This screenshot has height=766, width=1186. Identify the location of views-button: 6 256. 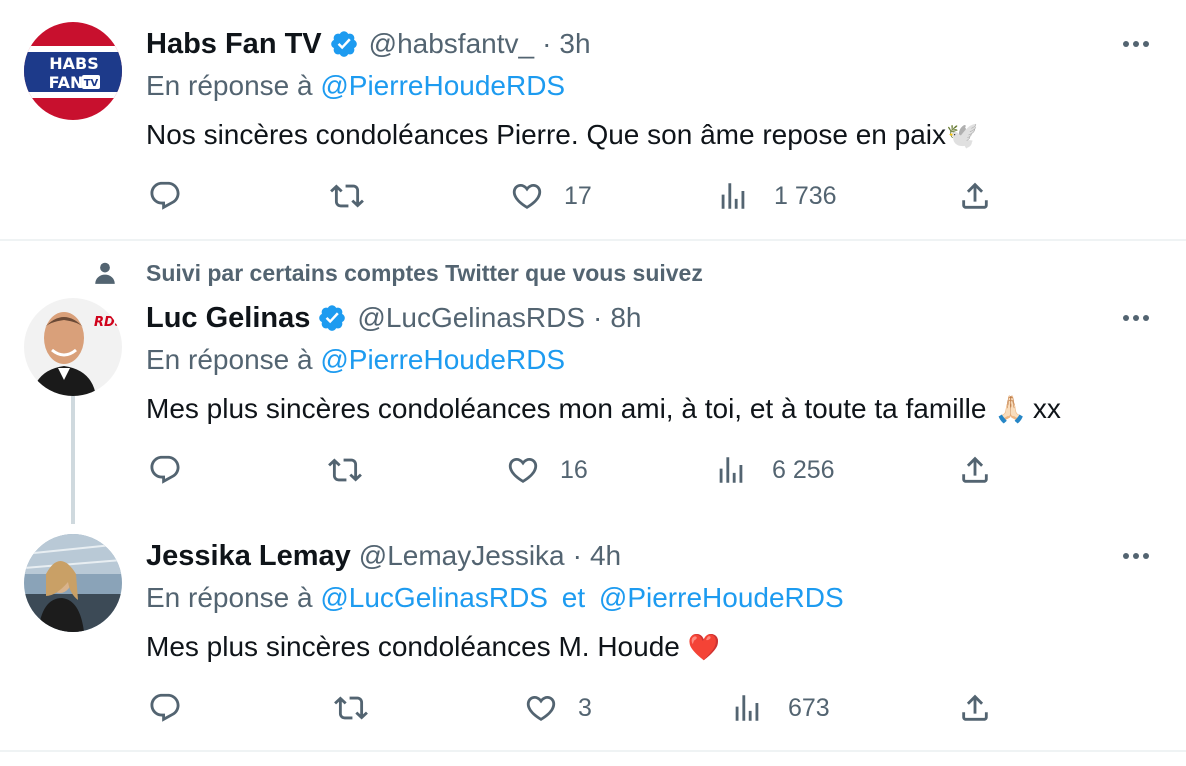
(774, 470).